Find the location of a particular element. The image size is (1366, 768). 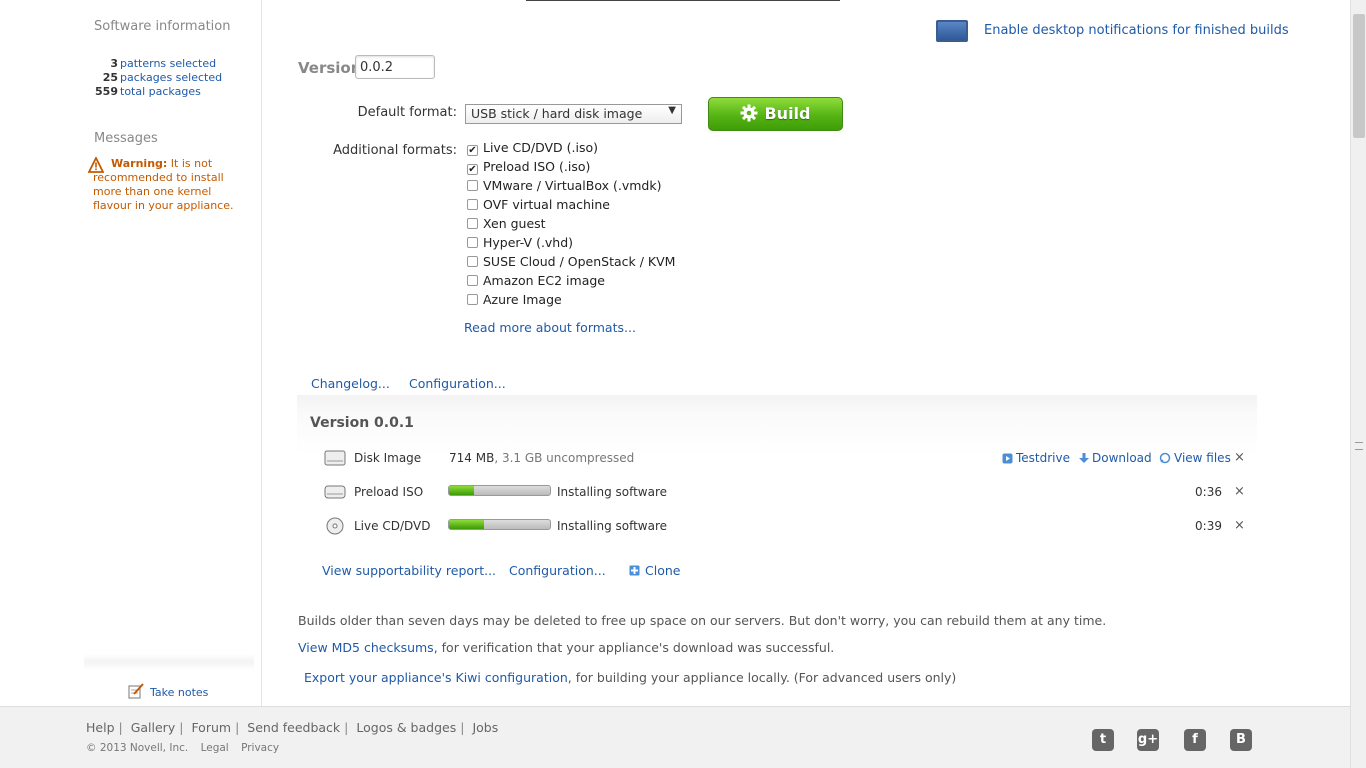

format-option: ✔ Preload ISO (.iso) is located at coordinates (571, 168).